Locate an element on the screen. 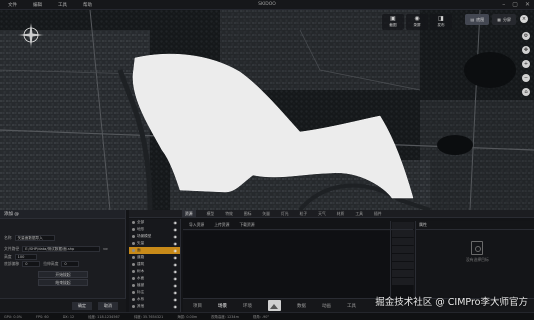  zoom-out-icon: − is located at coordinates (526, 78).